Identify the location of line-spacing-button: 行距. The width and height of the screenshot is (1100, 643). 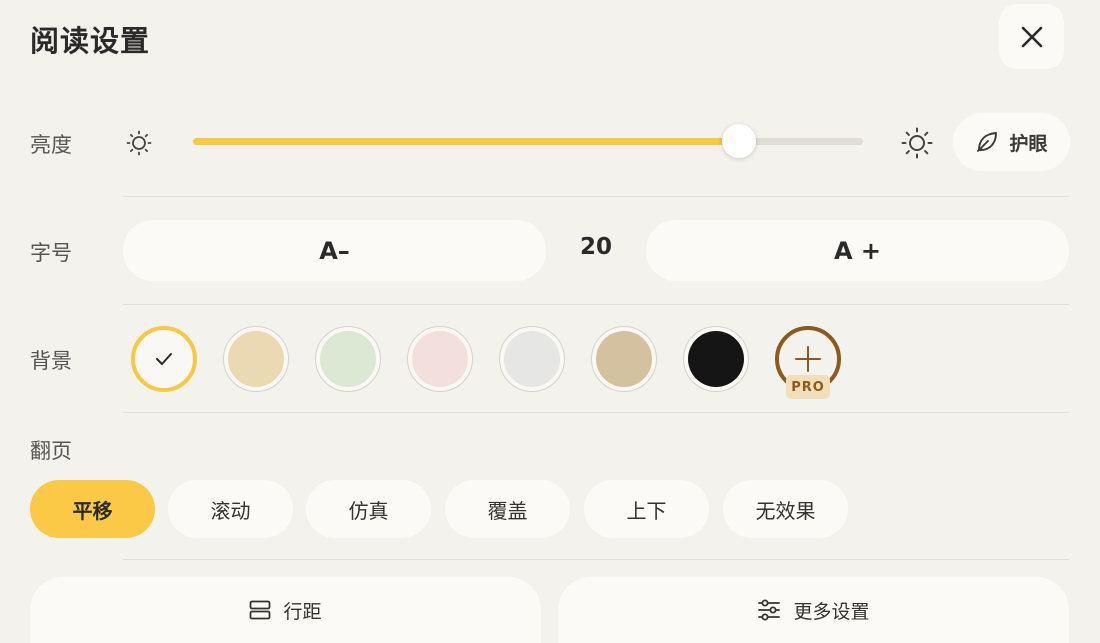
(285, 610).